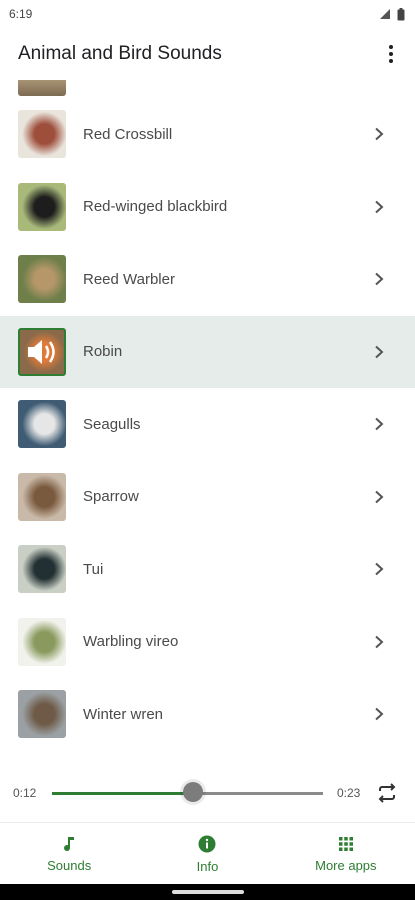 This screenshot has height=900, width=415. Describe the element at coordinates (207, 497) in the screenshot. I see `list-item: Sparrow` at that location.